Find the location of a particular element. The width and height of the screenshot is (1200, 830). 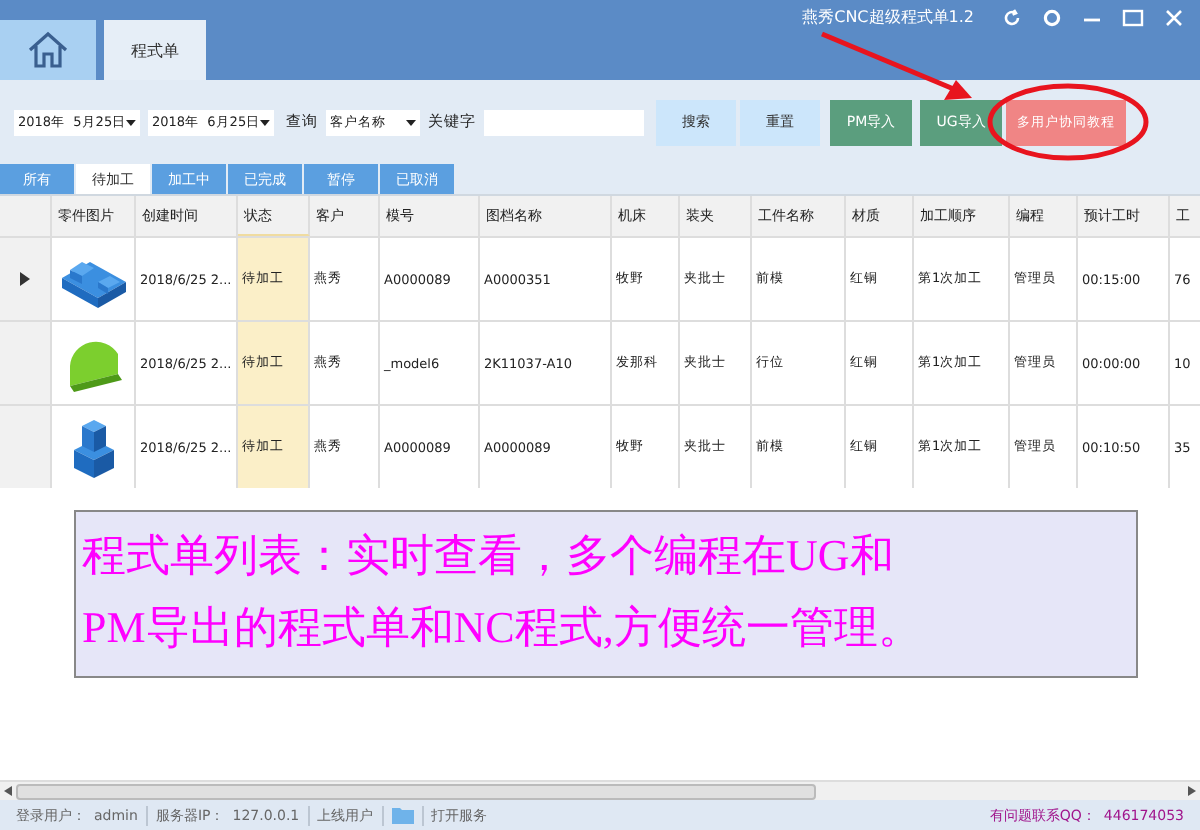

maximize-icon is located at coordinates (1133, 17).